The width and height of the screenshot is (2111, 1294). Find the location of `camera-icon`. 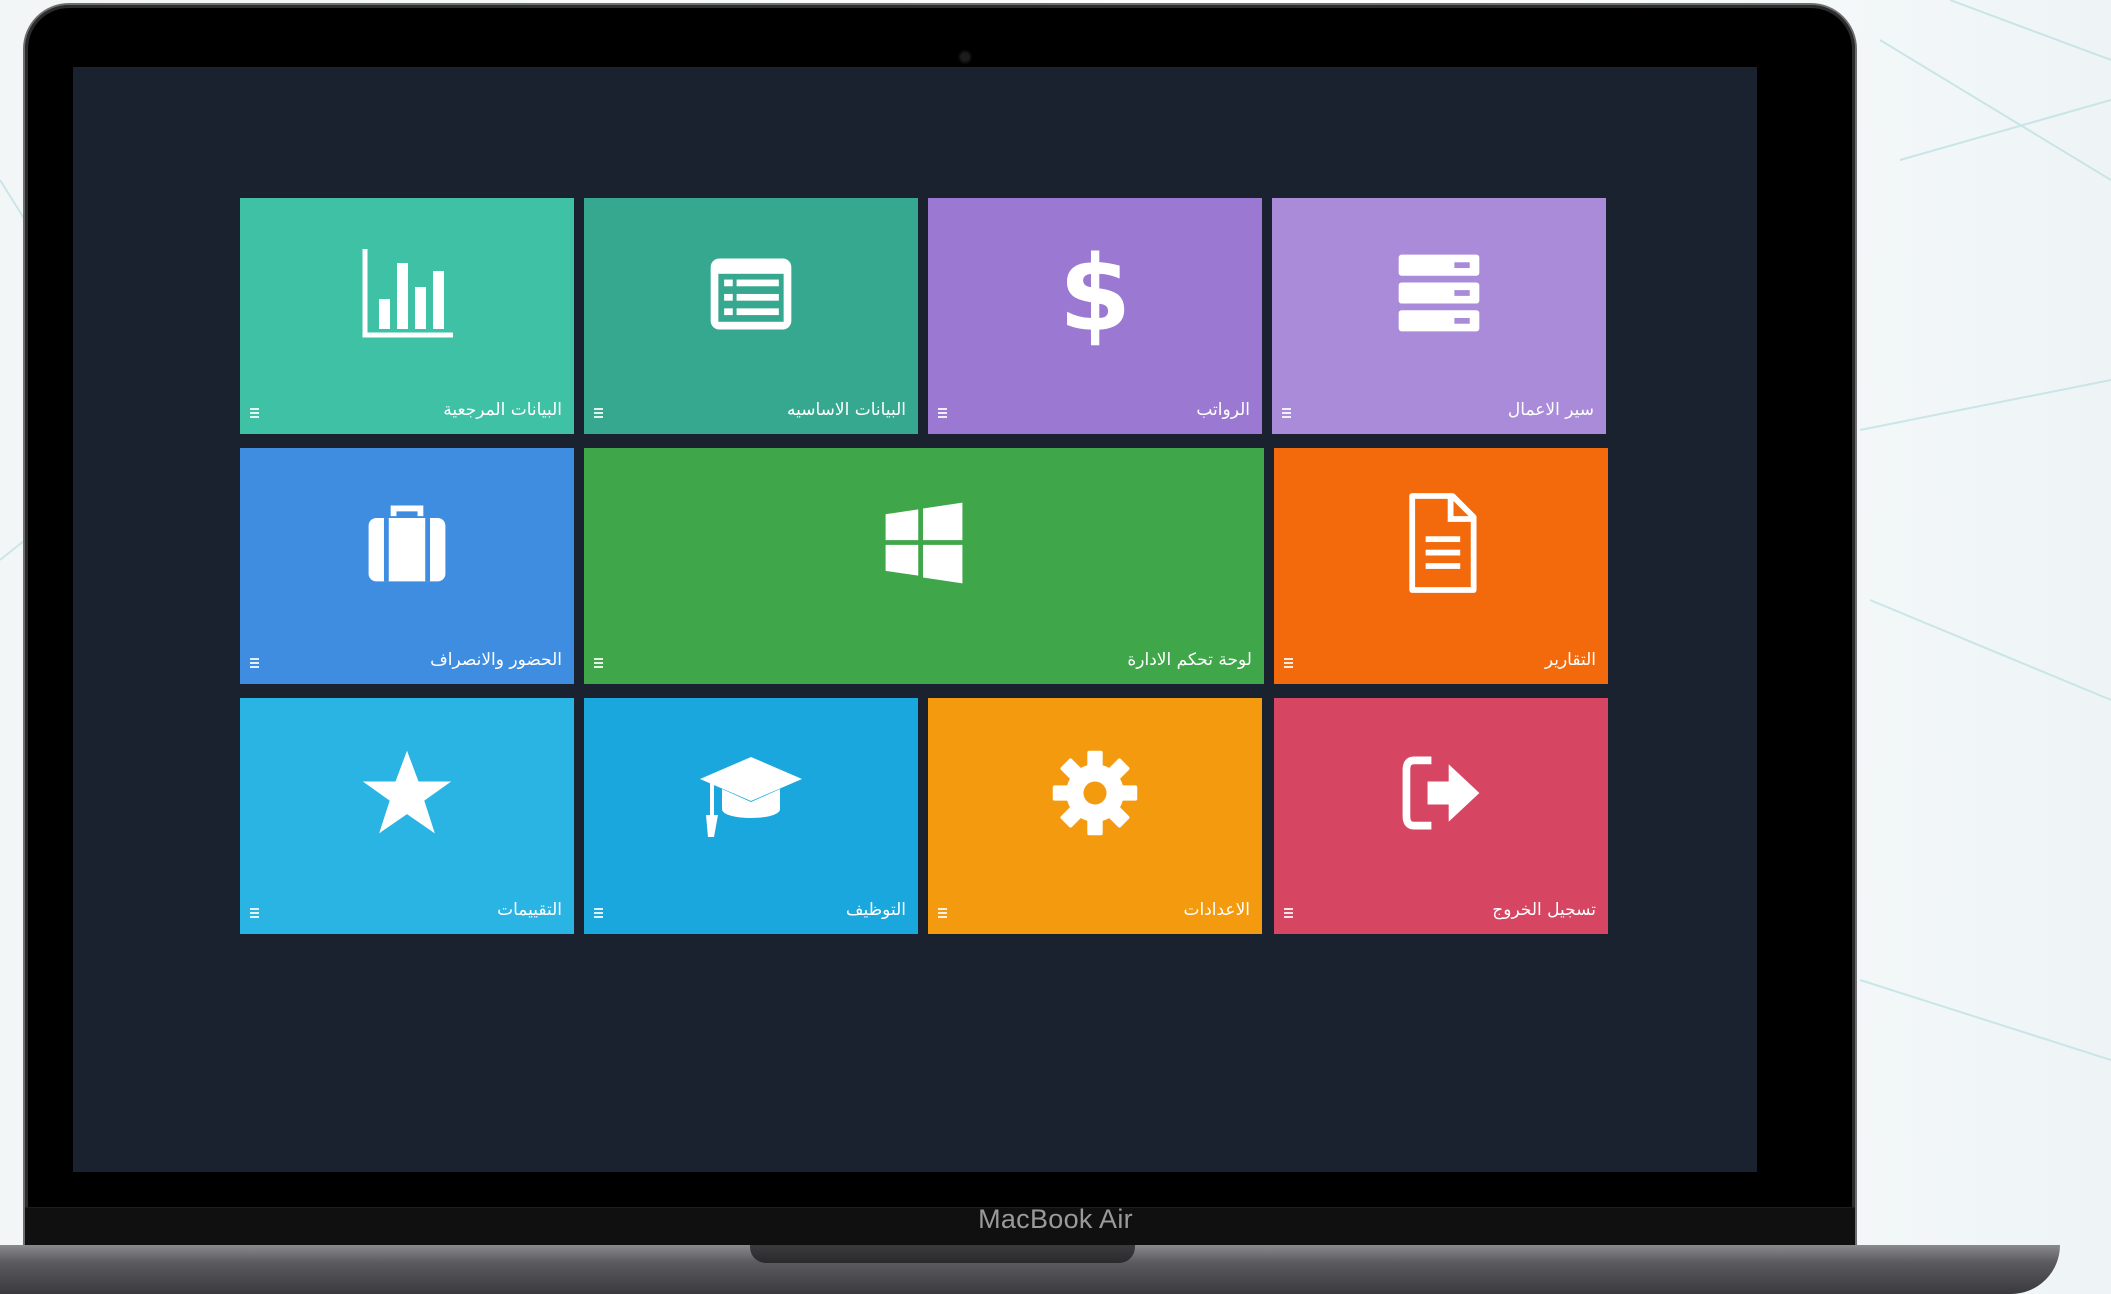

camera-icon is located at coordinates (965, 57).